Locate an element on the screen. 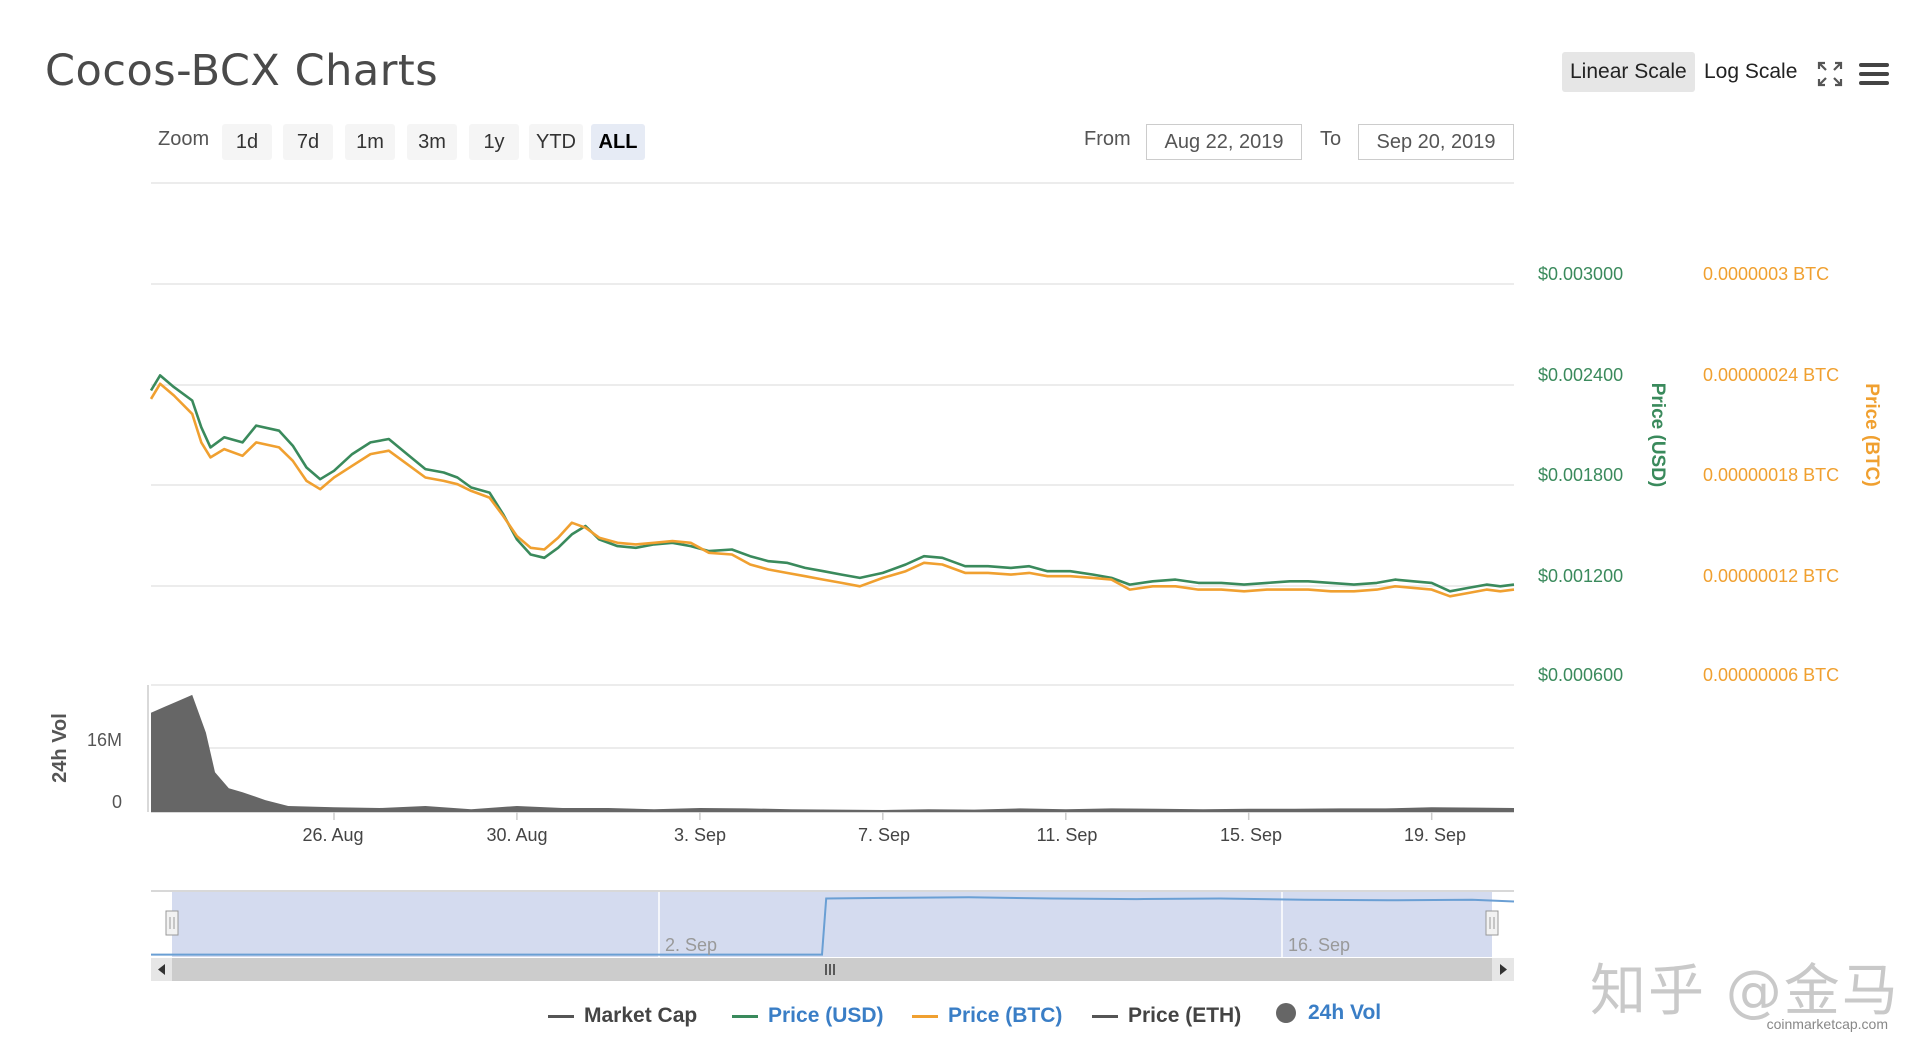  legend-label: Price (BTC) is located at coordinates (1005, 1015).